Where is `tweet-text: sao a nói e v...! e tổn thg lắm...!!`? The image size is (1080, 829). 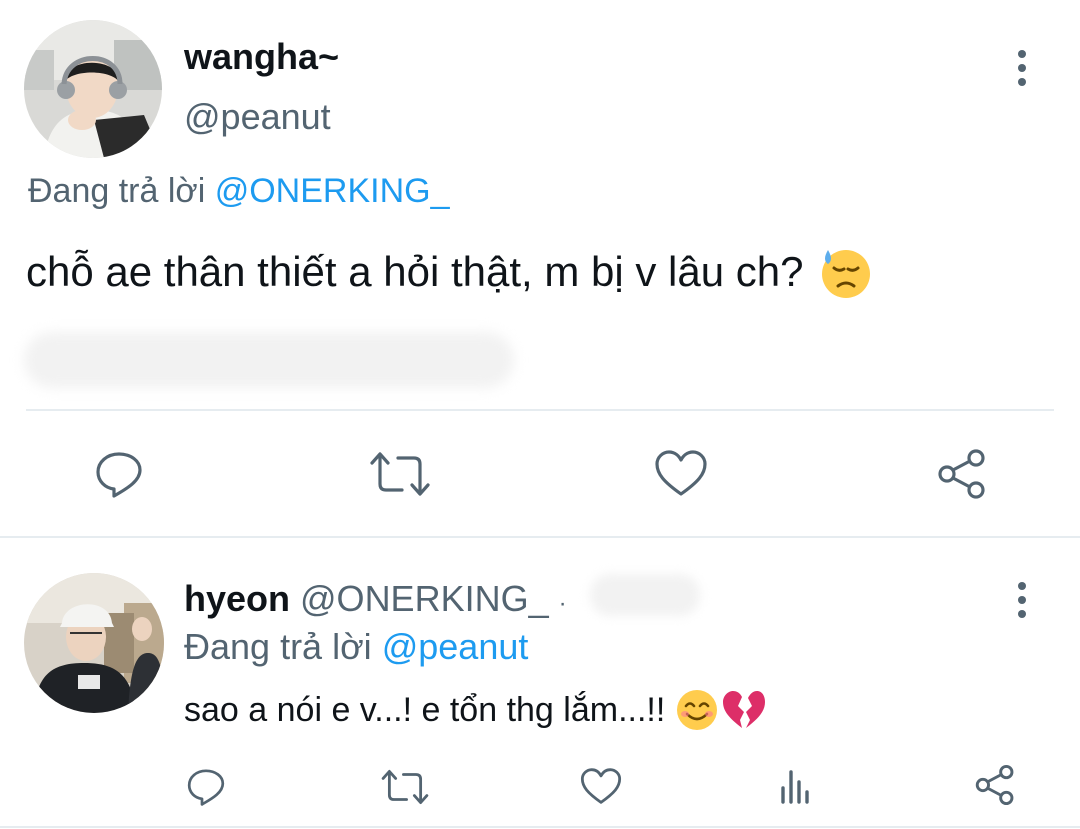
tweet-text: sao a nói e v...! e tổn thg lắm...!! is located at coordinates (475, 710).